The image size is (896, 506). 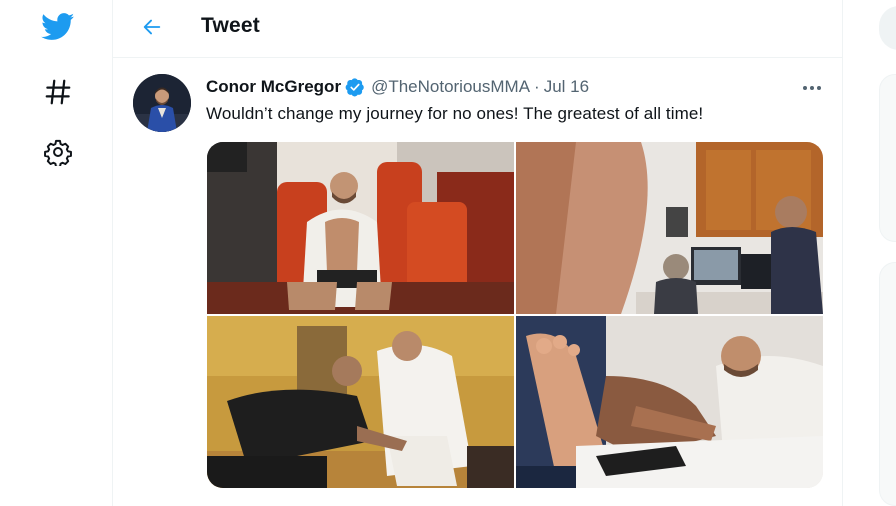 I want to click on photo-foot-closeup, so click(x=669, y=402).